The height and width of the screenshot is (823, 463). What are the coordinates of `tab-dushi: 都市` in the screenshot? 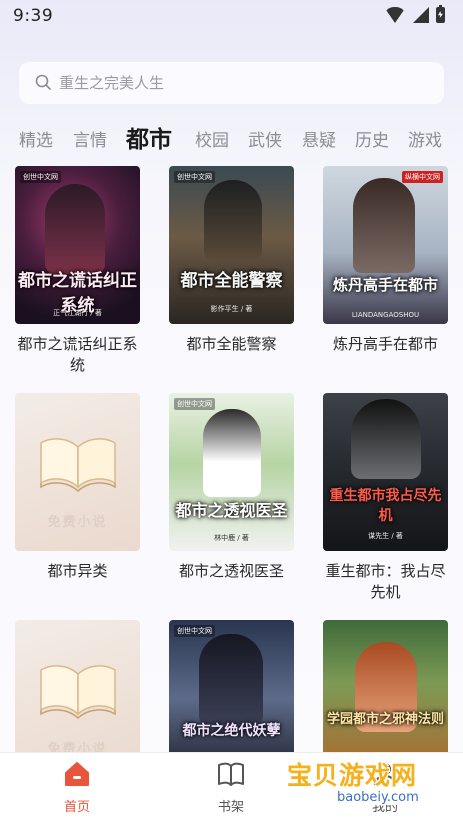 It's located at (149, 137).